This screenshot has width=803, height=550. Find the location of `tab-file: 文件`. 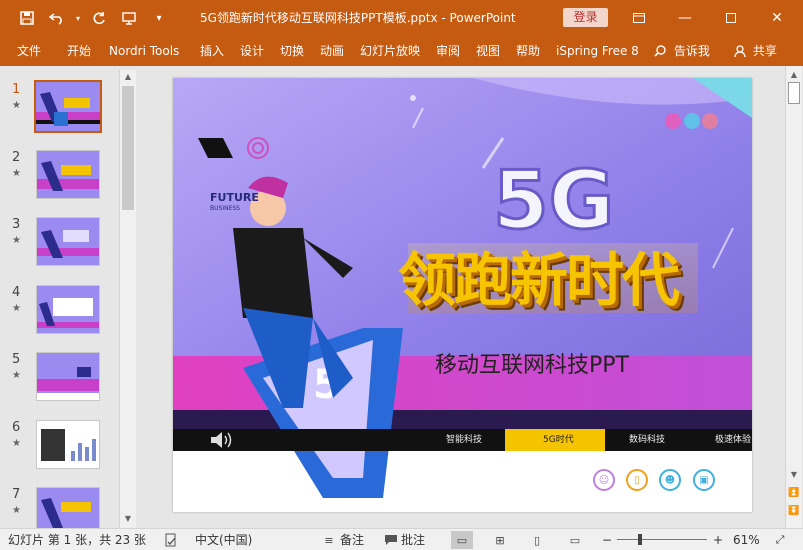

tab-file: 文件 is located at coordinates (29, 51).